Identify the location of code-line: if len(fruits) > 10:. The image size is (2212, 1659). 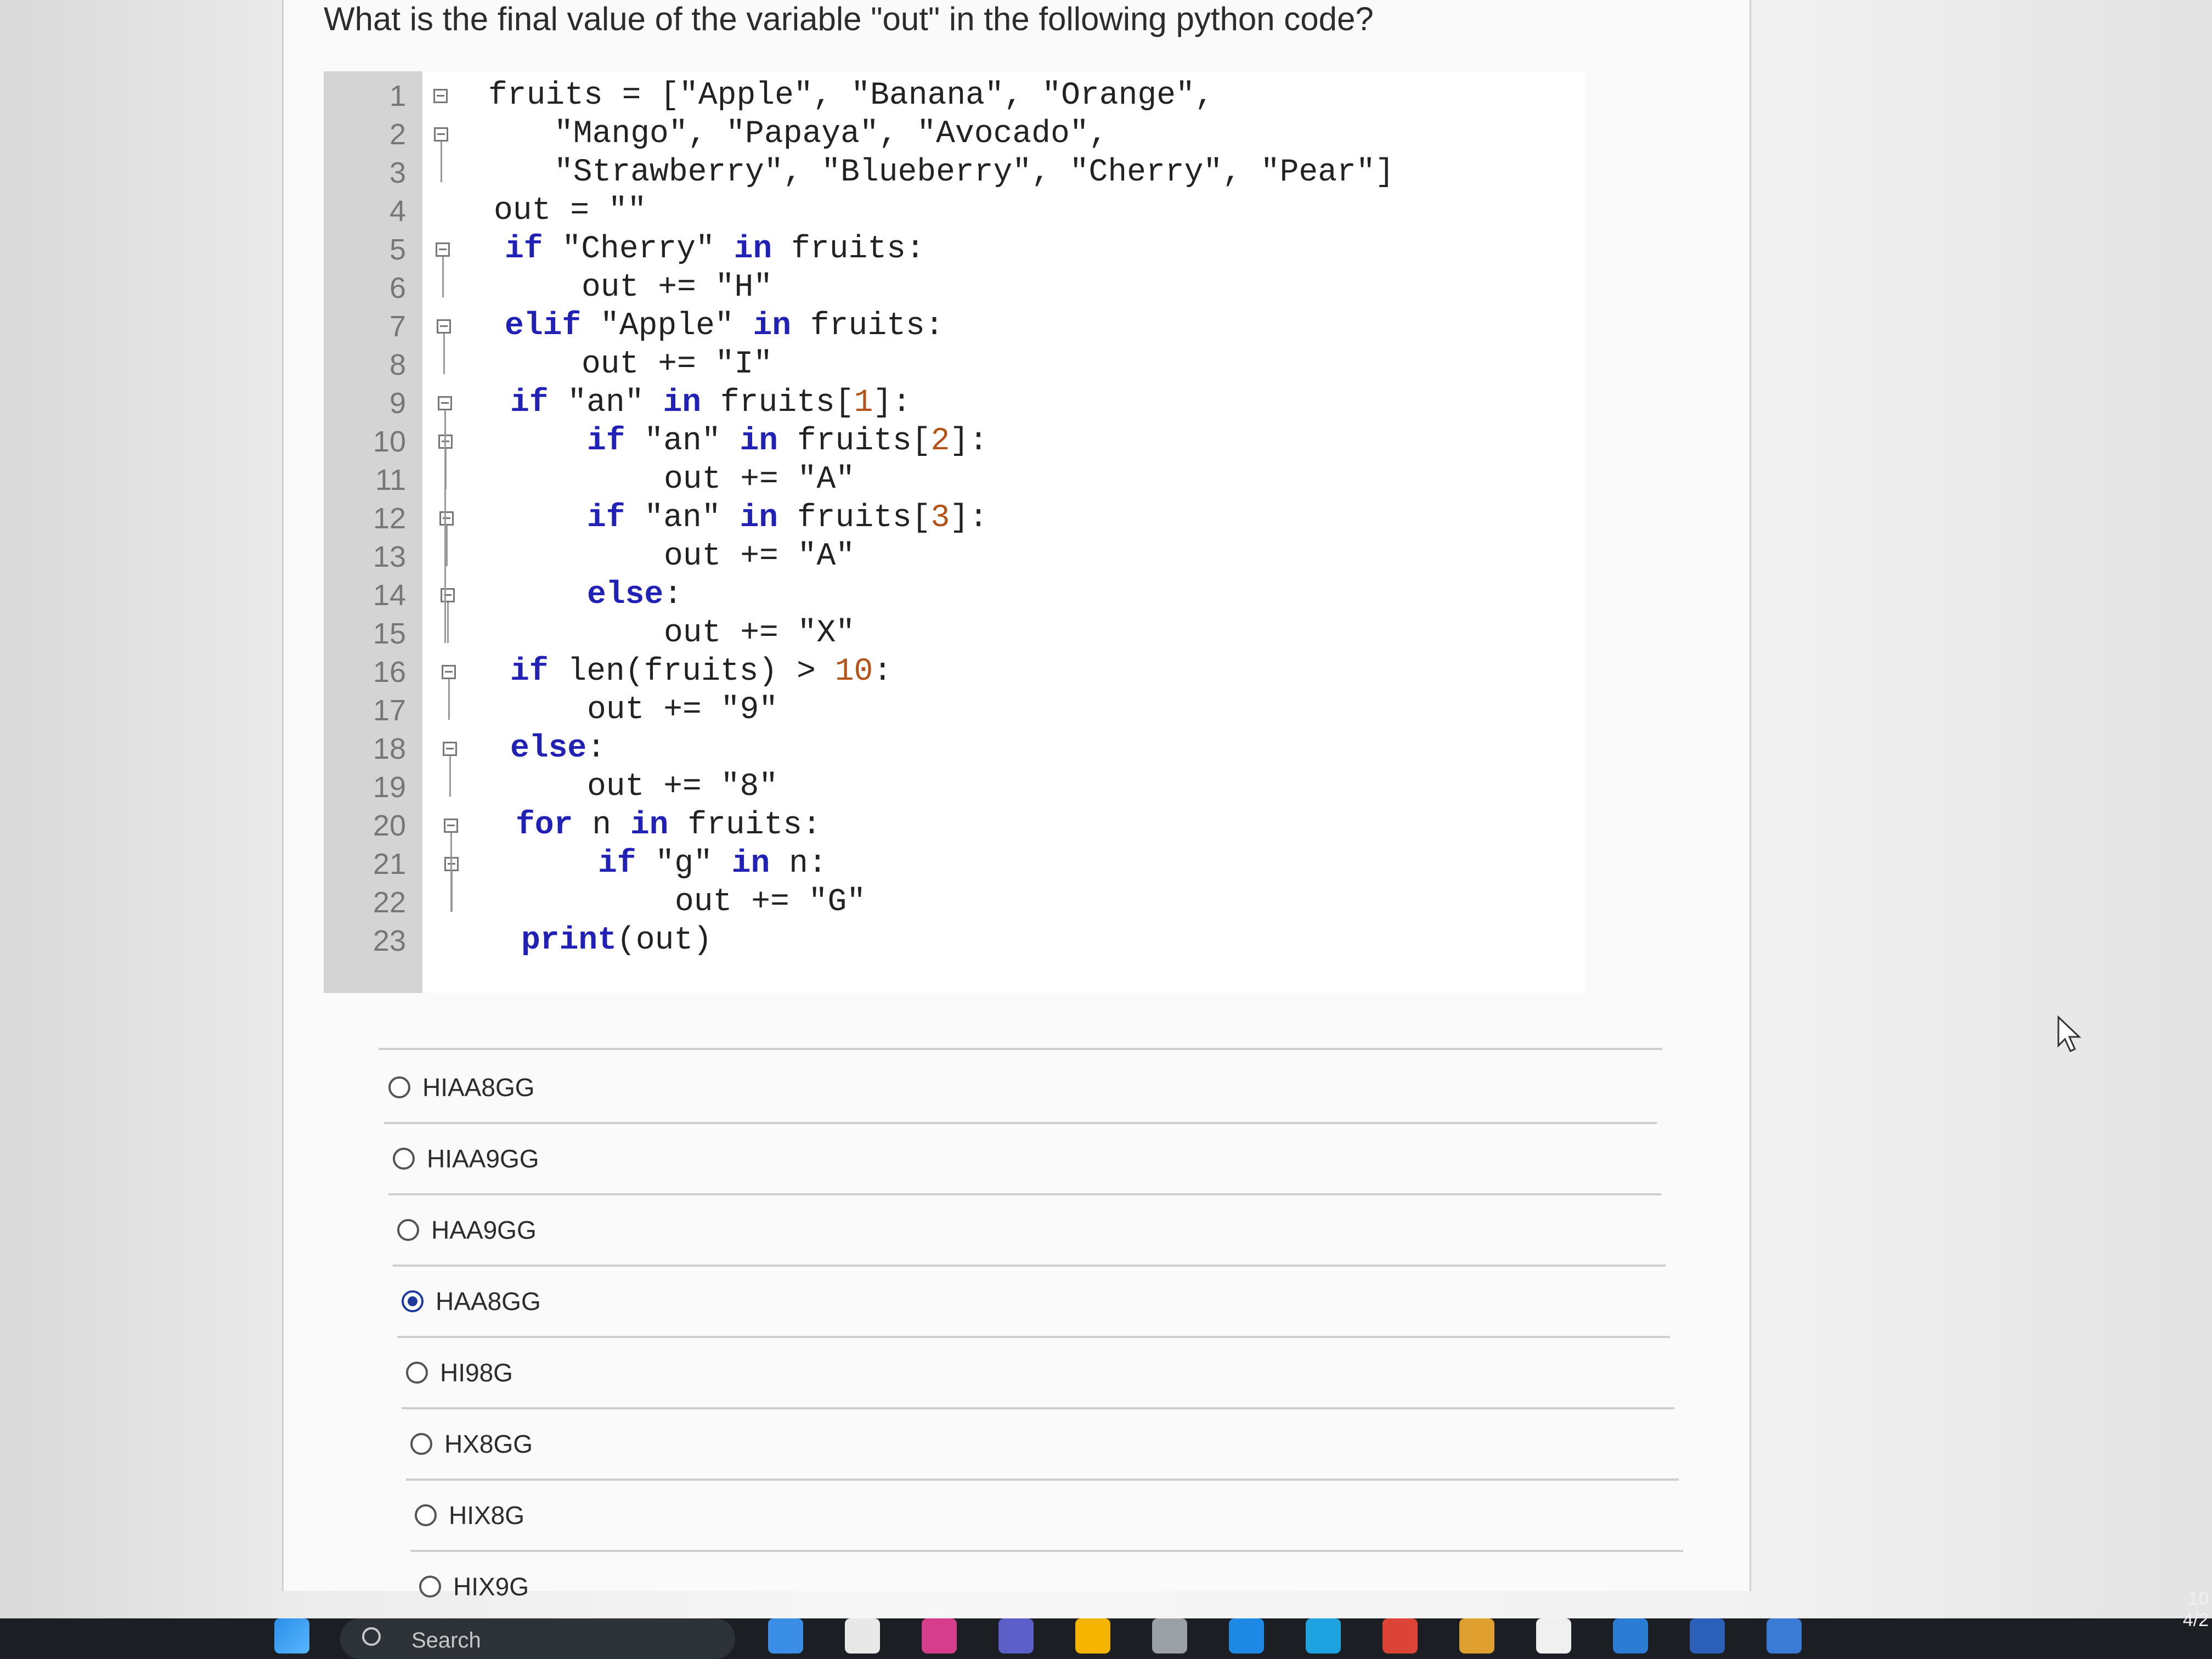
(701, 672).